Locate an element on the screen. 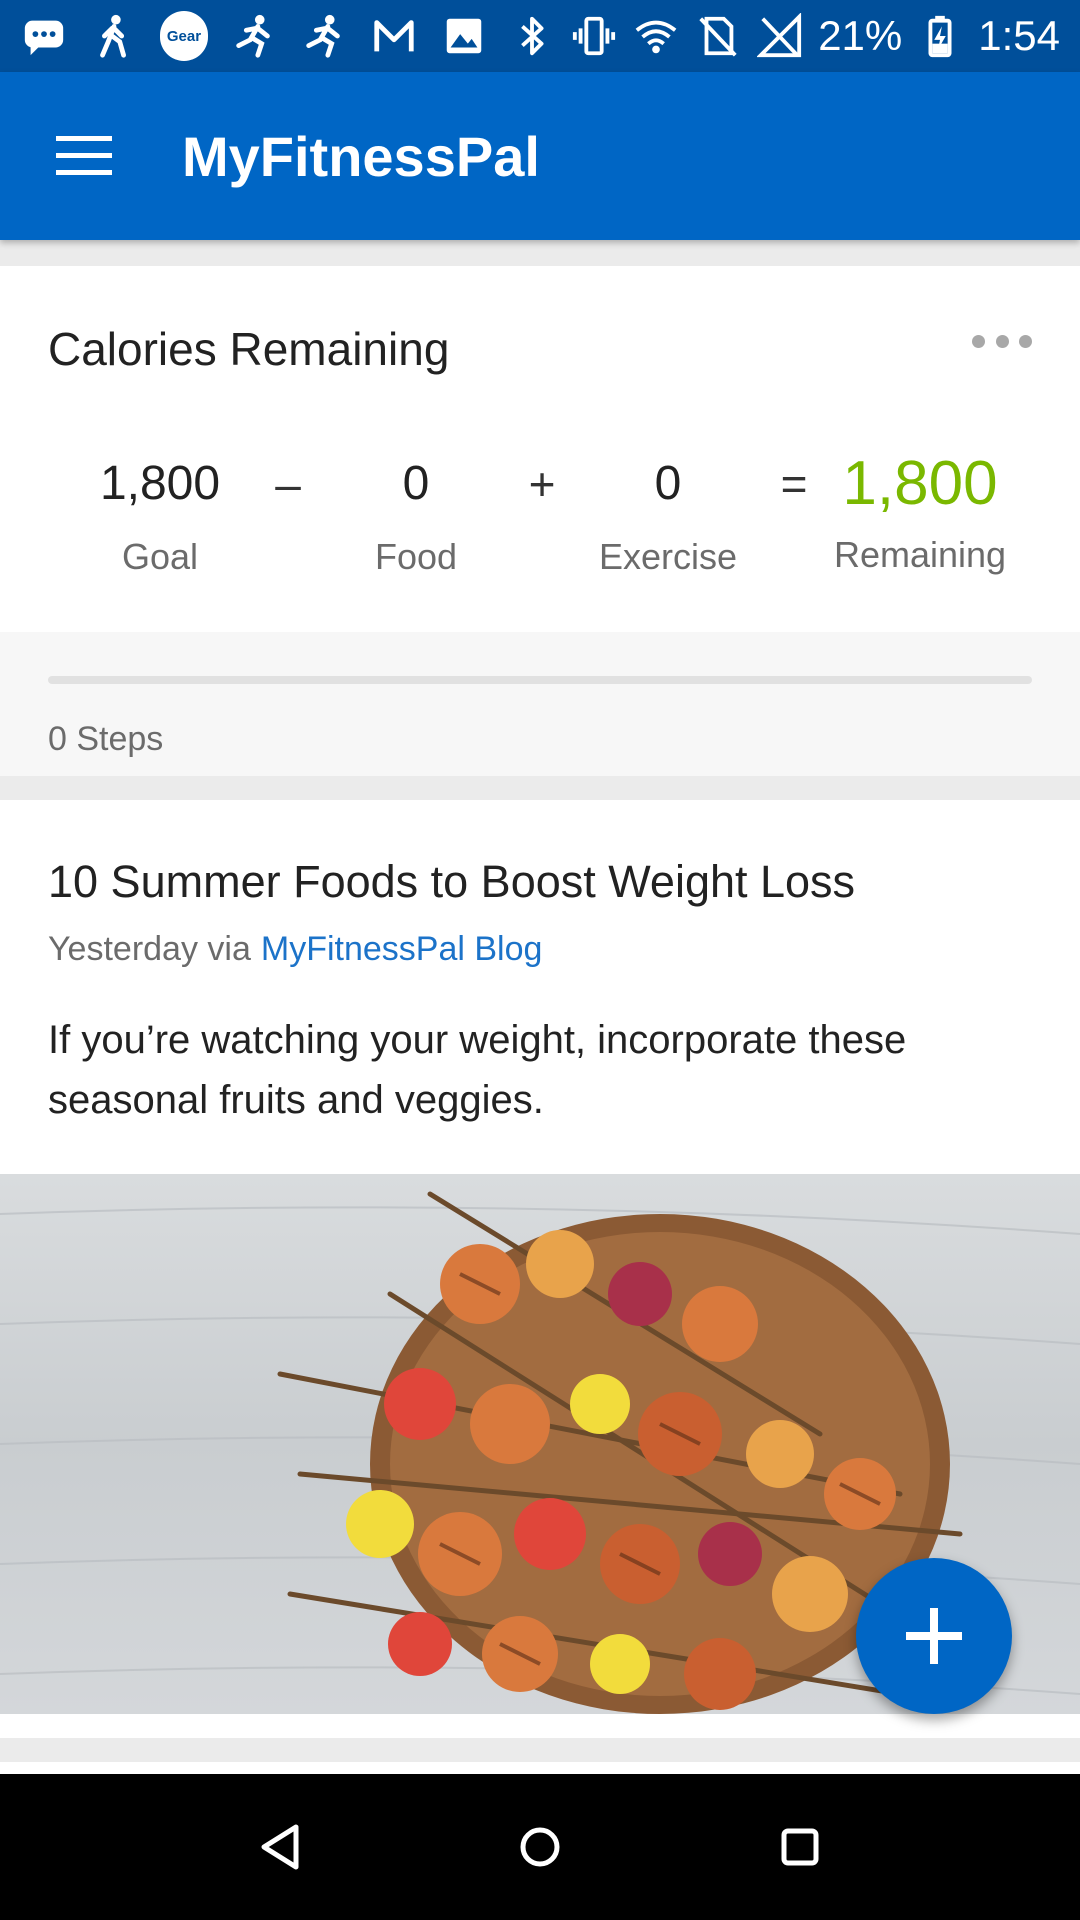 This screenshot has height=1920, width=1080. back-button is located at coordinates (280, 1847).